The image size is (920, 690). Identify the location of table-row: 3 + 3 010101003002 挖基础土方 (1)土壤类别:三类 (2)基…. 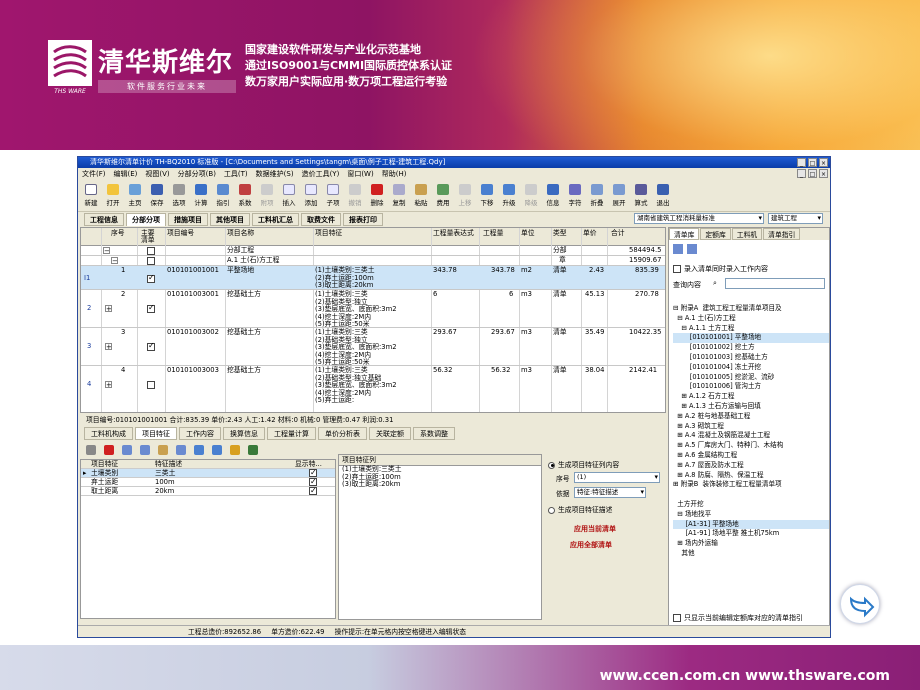
(373, 347).